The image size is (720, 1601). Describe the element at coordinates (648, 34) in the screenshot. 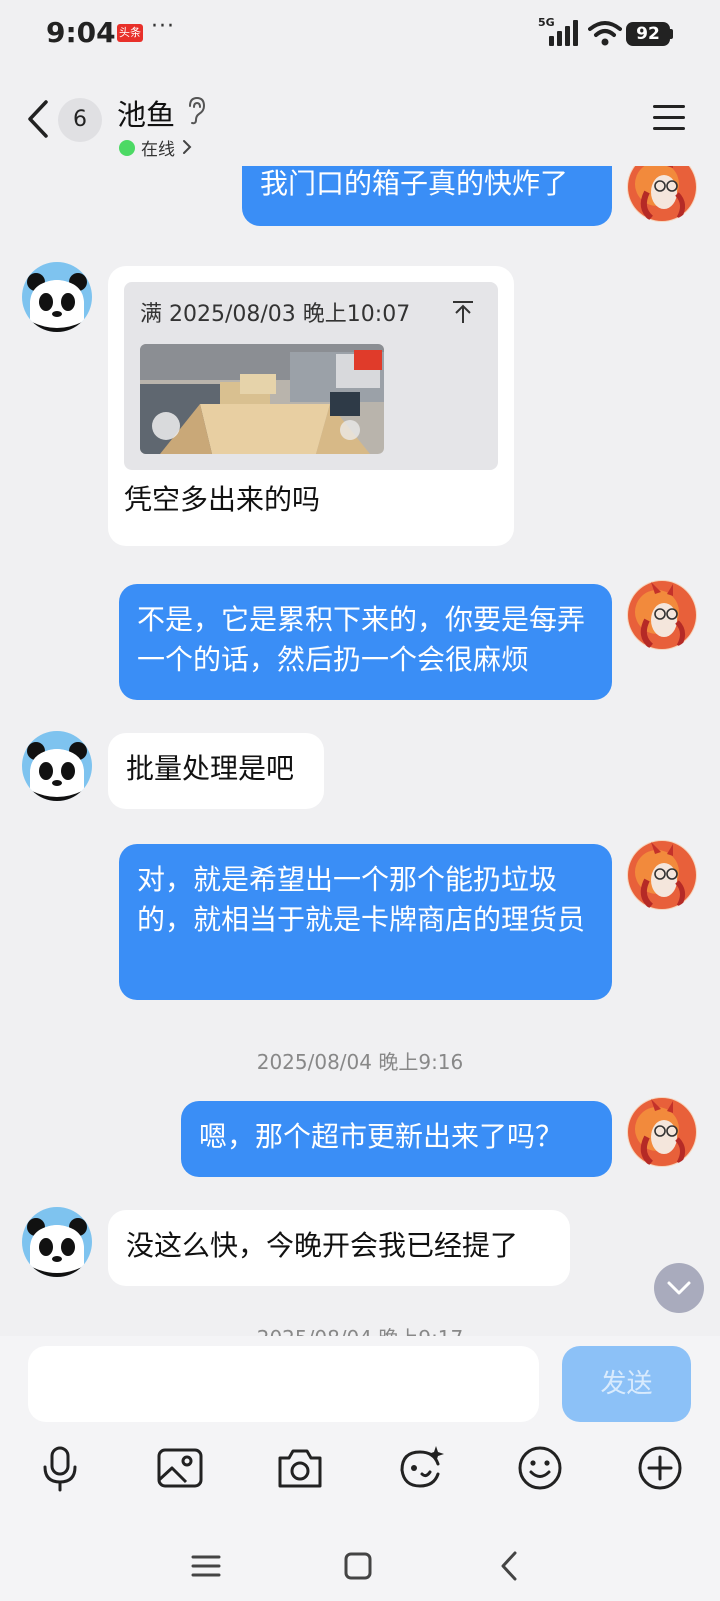

I see `battery-level: 92` at that location.